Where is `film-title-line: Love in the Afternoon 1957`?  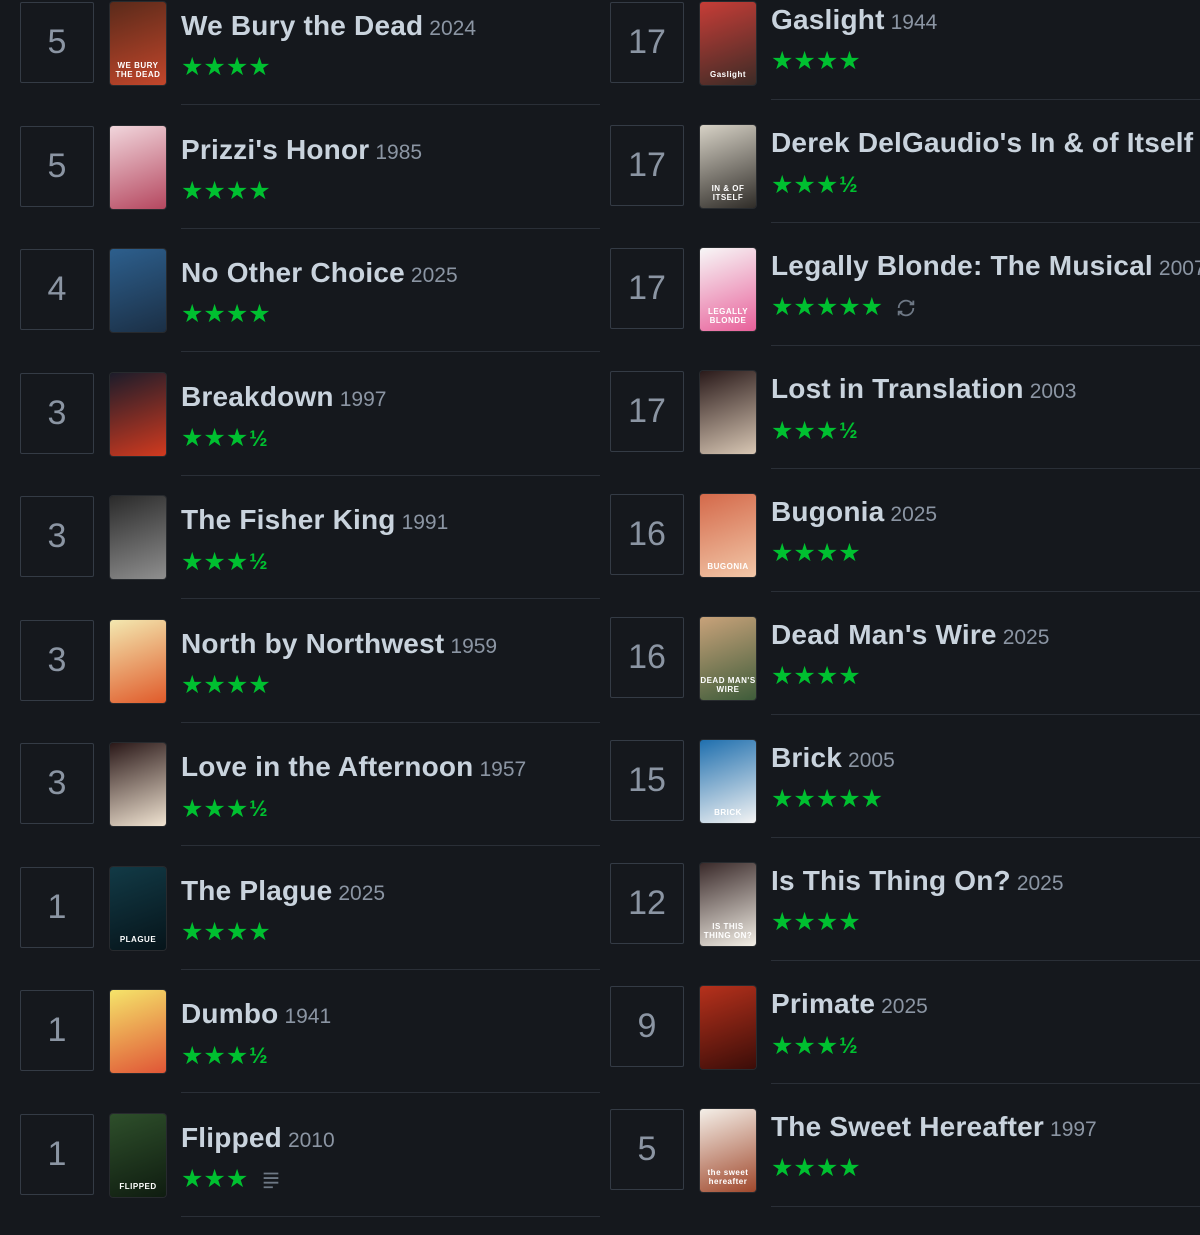 film-title-line: Love in the Afternoon 1957 is located at coordinates (353, 767).